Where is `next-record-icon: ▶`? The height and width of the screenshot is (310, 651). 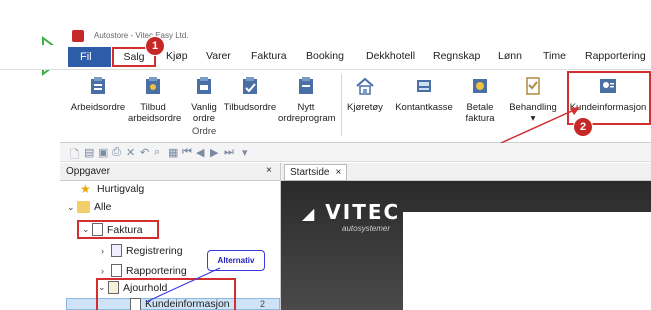 next-record-icon: ▶ is located at coordinates (214, 152).